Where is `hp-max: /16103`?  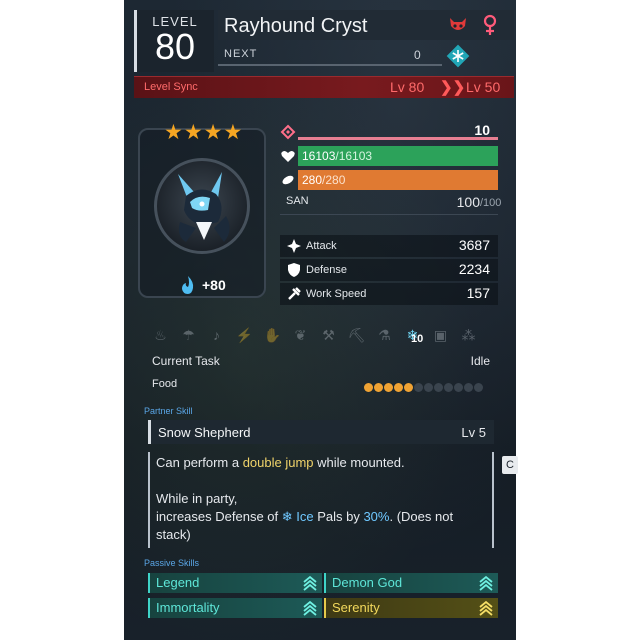
hp-max: /16103 is located at coordinates (354, 156).